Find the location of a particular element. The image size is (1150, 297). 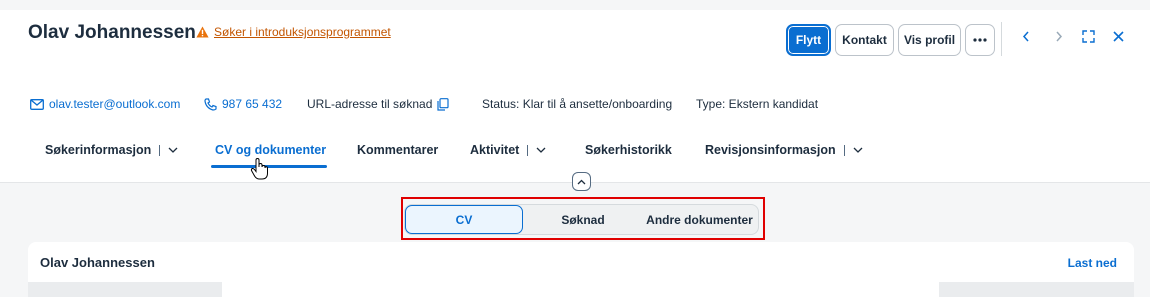

panel-title: Olav Johannessen is located at coordinates (97, 262).